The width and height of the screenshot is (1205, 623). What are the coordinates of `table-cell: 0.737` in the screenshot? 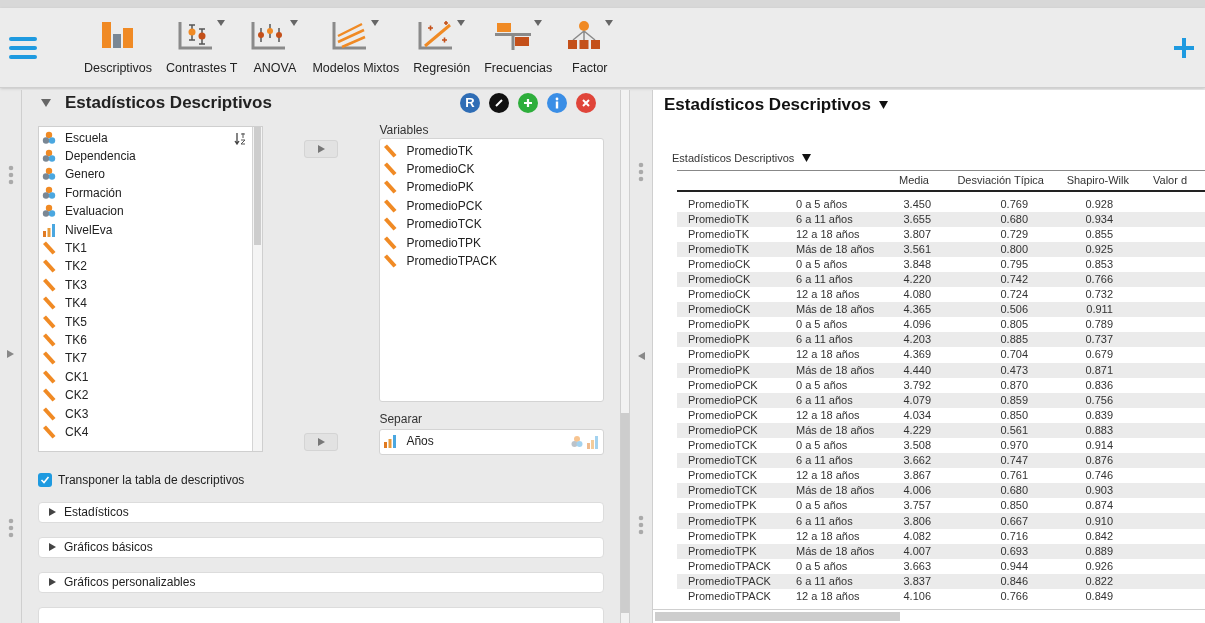 It's located at (1092, 340).